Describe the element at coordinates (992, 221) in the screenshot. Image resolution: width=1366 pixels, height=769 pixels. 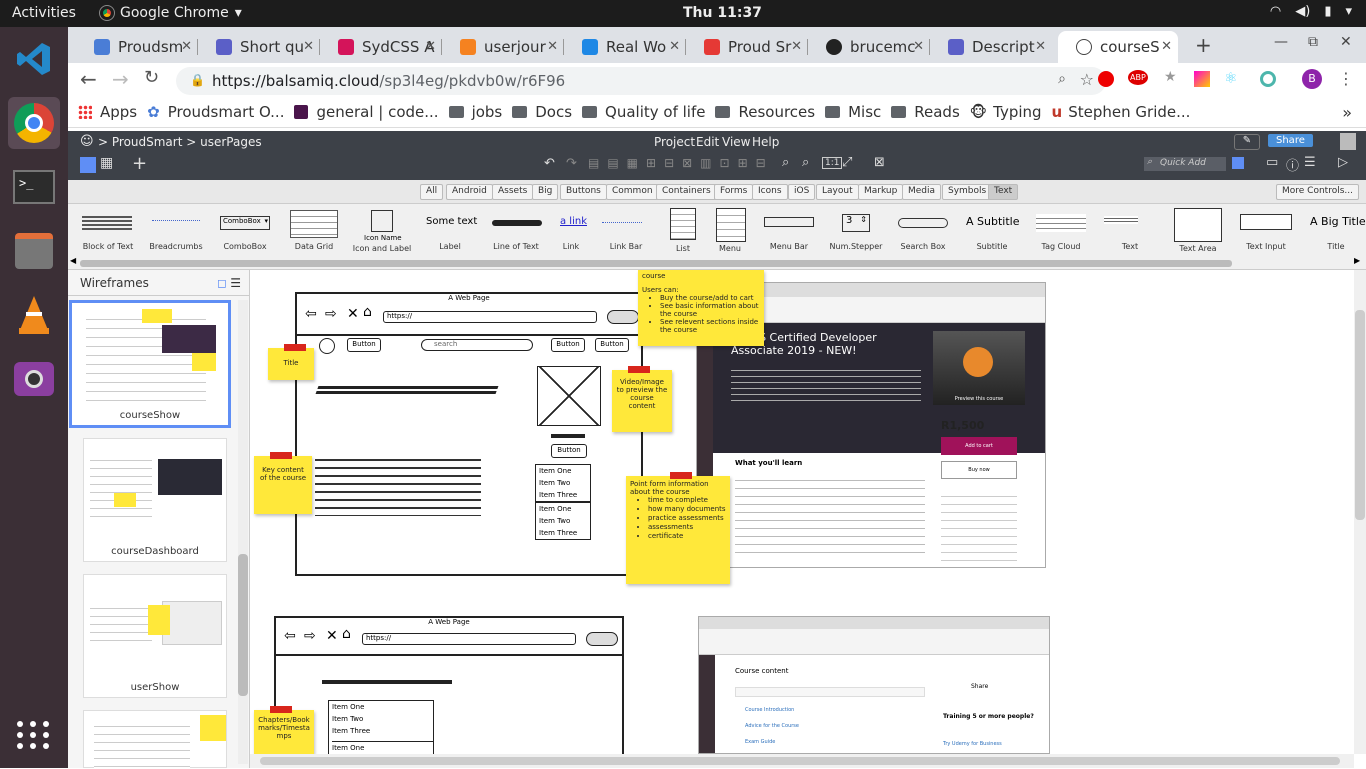
I see `subtitle-preview: A Subtitle` at that location.